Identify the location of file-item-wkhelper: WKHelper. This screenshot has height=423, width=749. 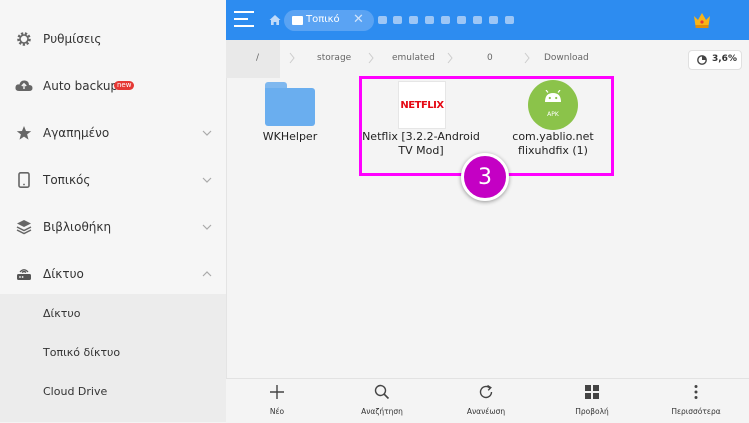
(290, 137).